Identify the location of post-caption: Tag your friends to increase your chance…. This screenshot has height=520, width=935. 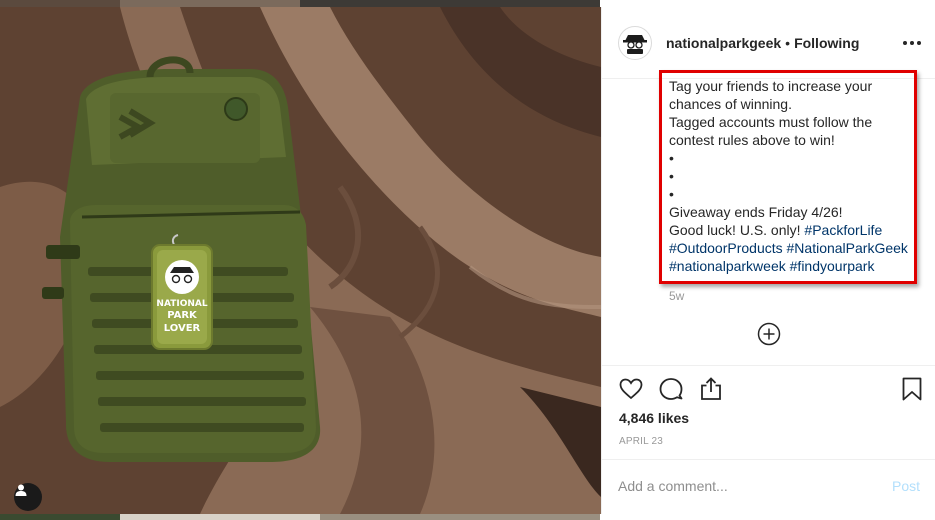
(794, 176).